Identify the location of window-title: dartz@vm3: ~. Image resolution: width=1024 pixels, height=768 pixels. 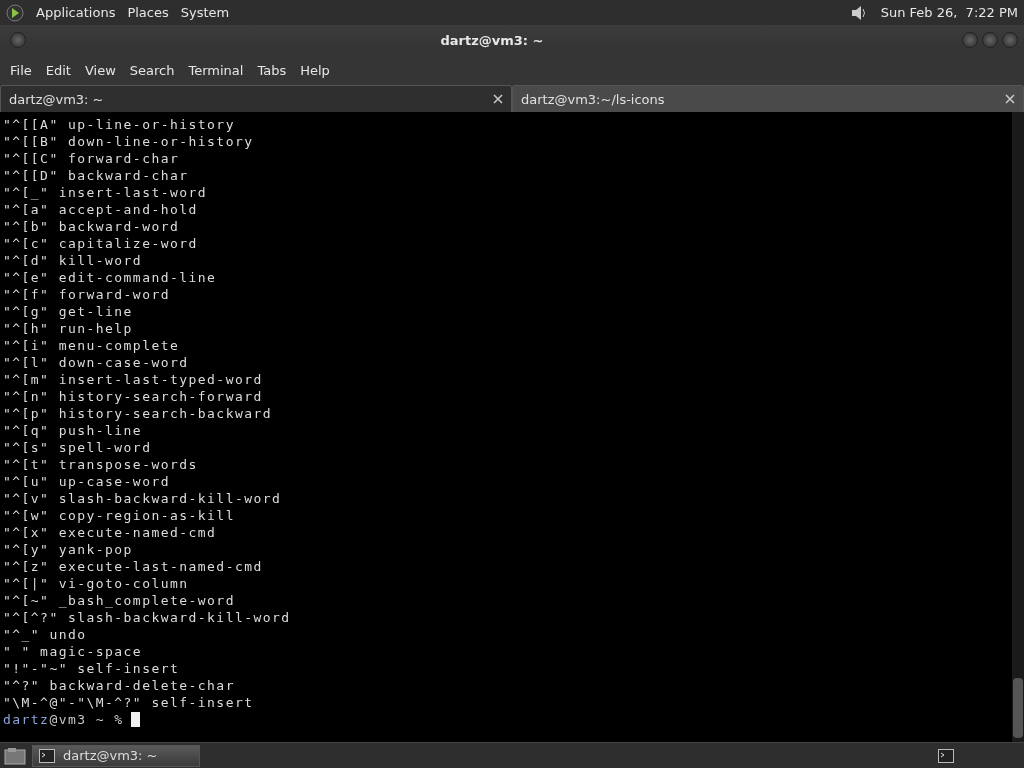
(492, 40).